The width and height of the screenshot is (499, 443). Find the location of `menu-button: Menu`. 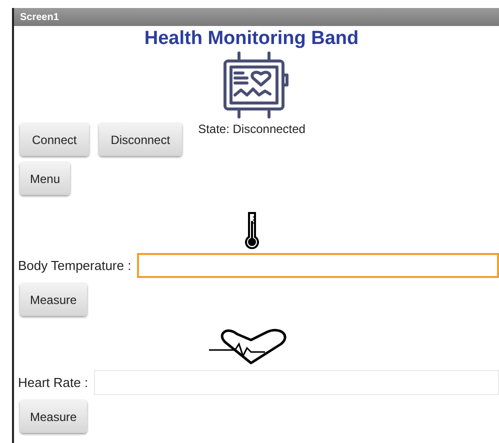

menu-button: Menu is located at coordinates (45, 178).